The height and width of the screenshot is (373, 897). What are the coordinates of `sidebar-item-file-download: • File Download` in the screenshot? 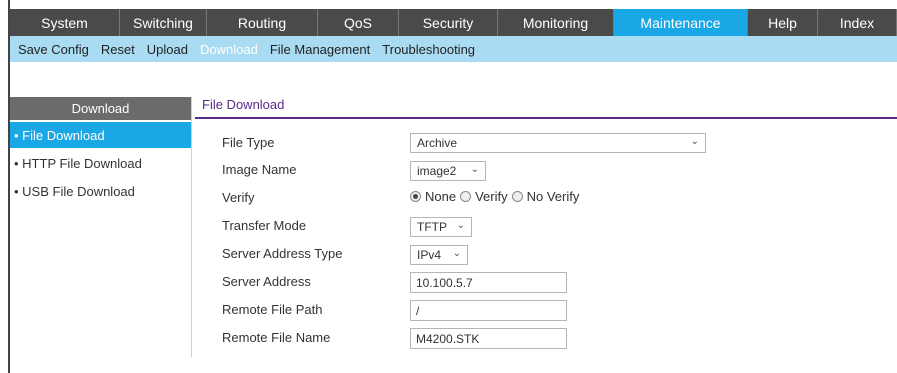 It's located at (100, 135).